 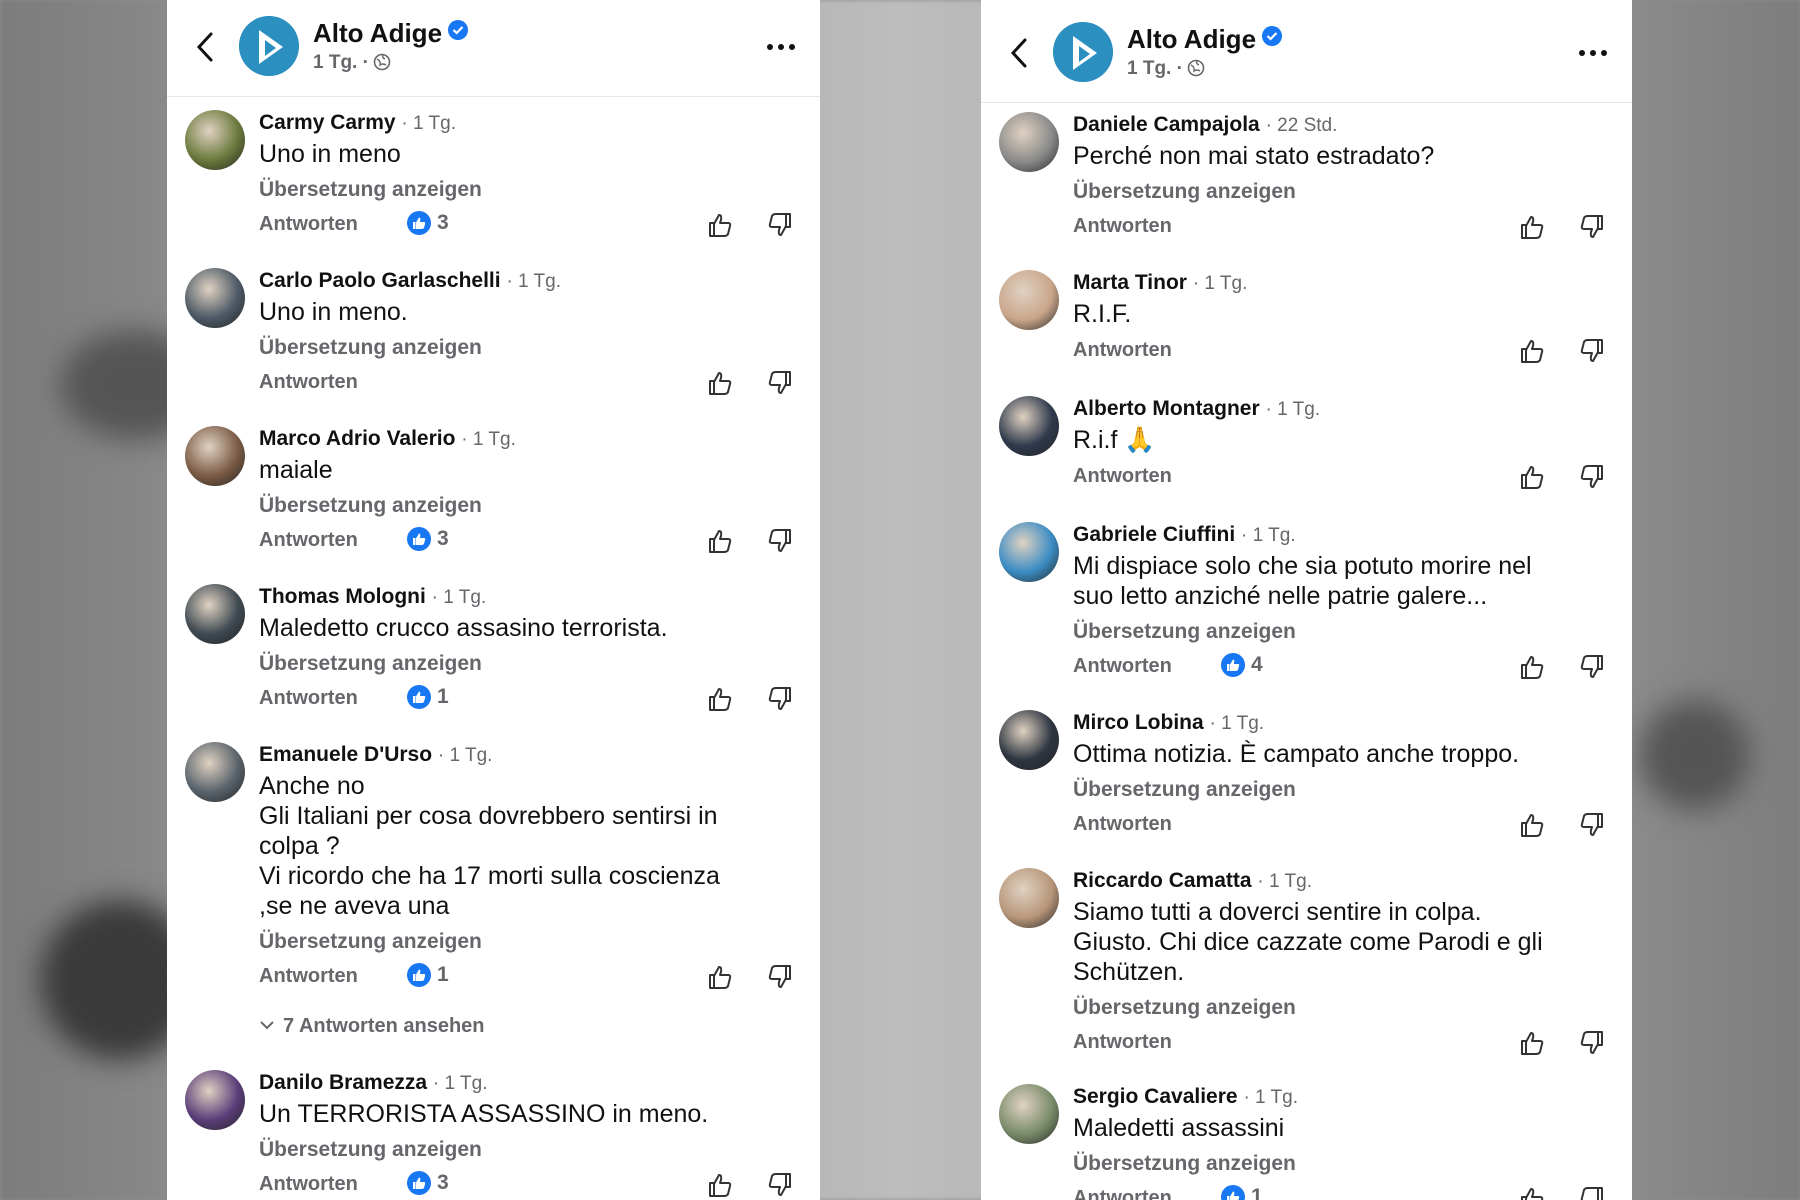 I want to click on commenter-name: Danilo Bramezza, so click(x=343, y=1082).